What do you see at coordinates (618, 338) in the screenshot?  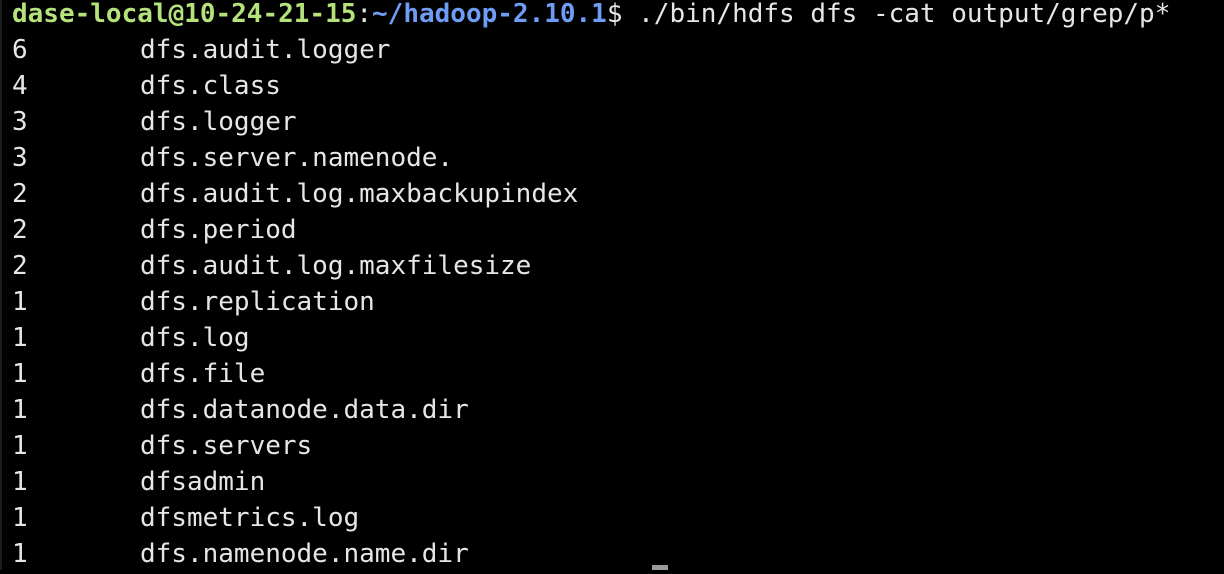 I see `output-row: 1 dfs.log` at bounding box center [618, 338].